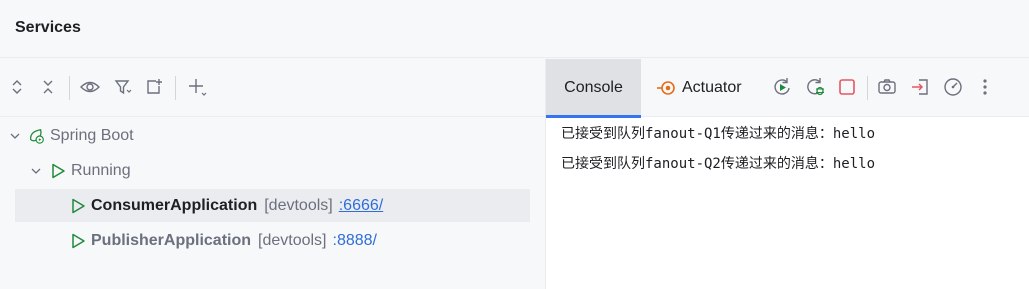  I want to click on screenshot-icon, so click(887, 87).